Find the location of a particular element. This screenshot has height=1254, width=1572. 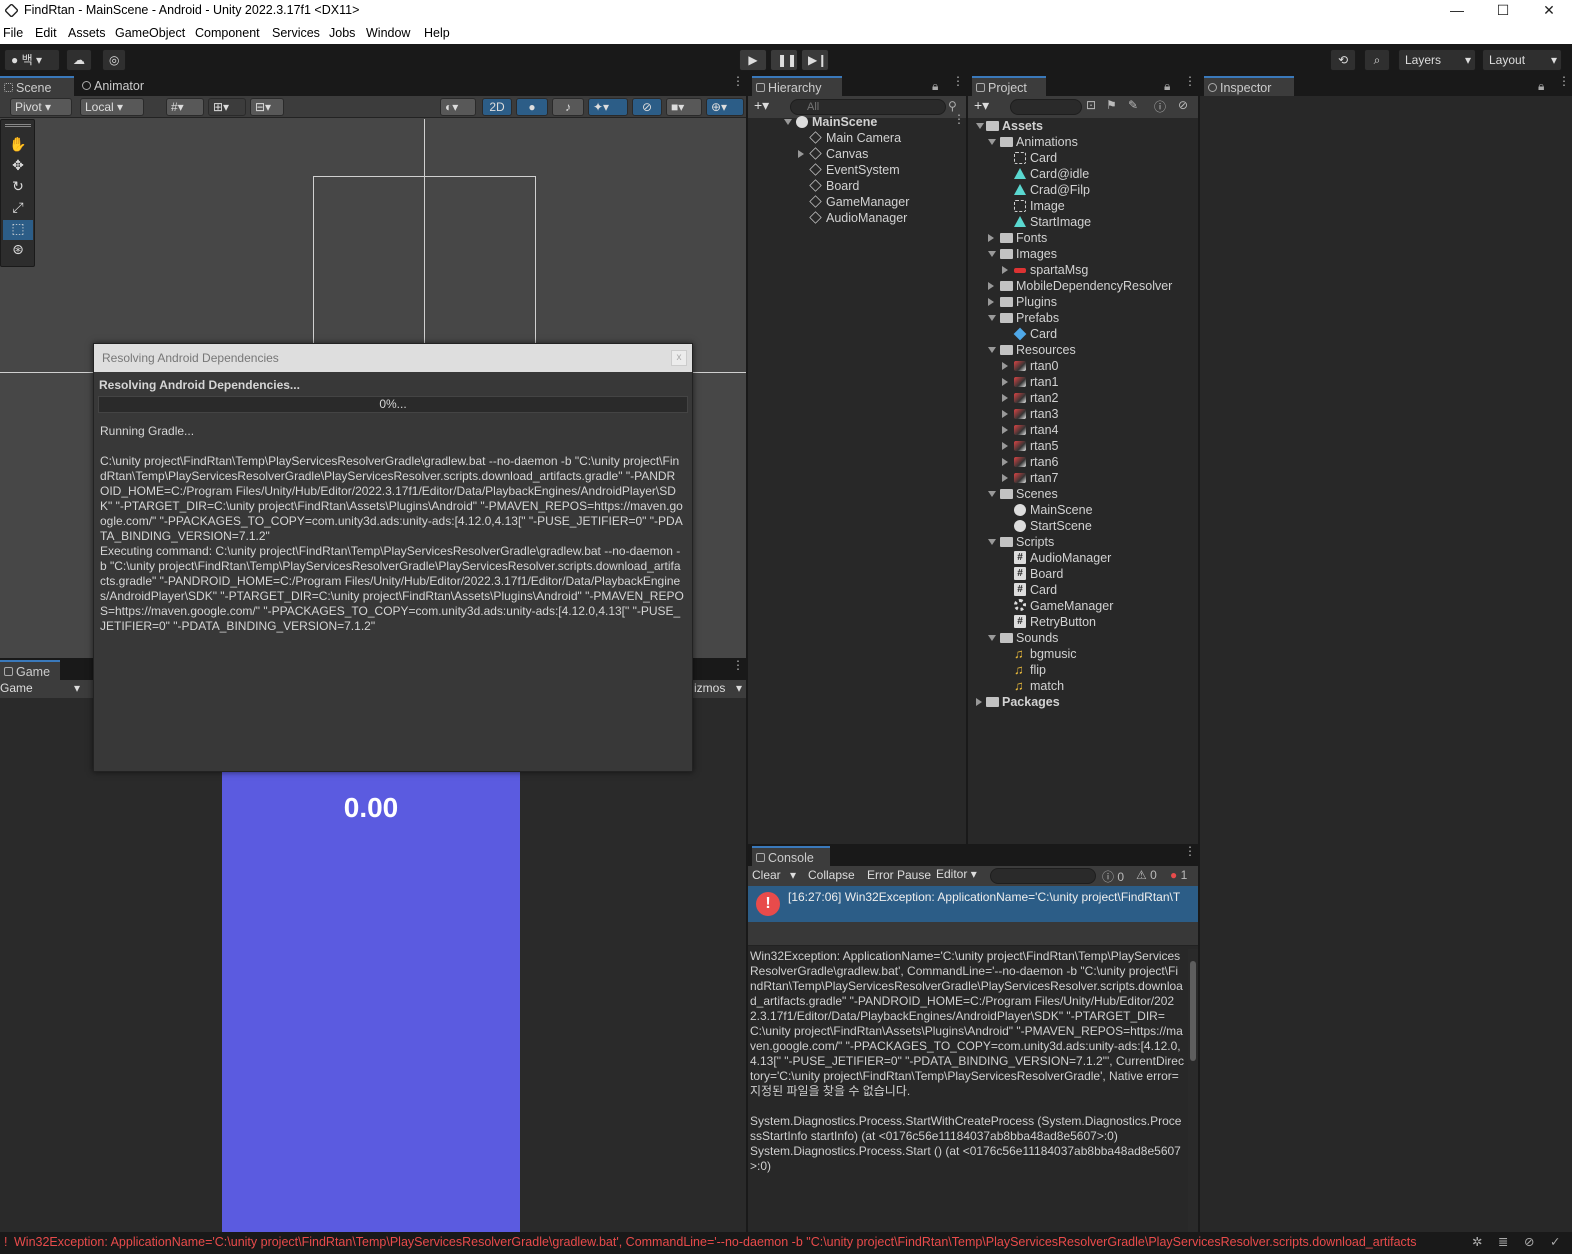

console-scrollbar is located at coordinates (1193, 1090).